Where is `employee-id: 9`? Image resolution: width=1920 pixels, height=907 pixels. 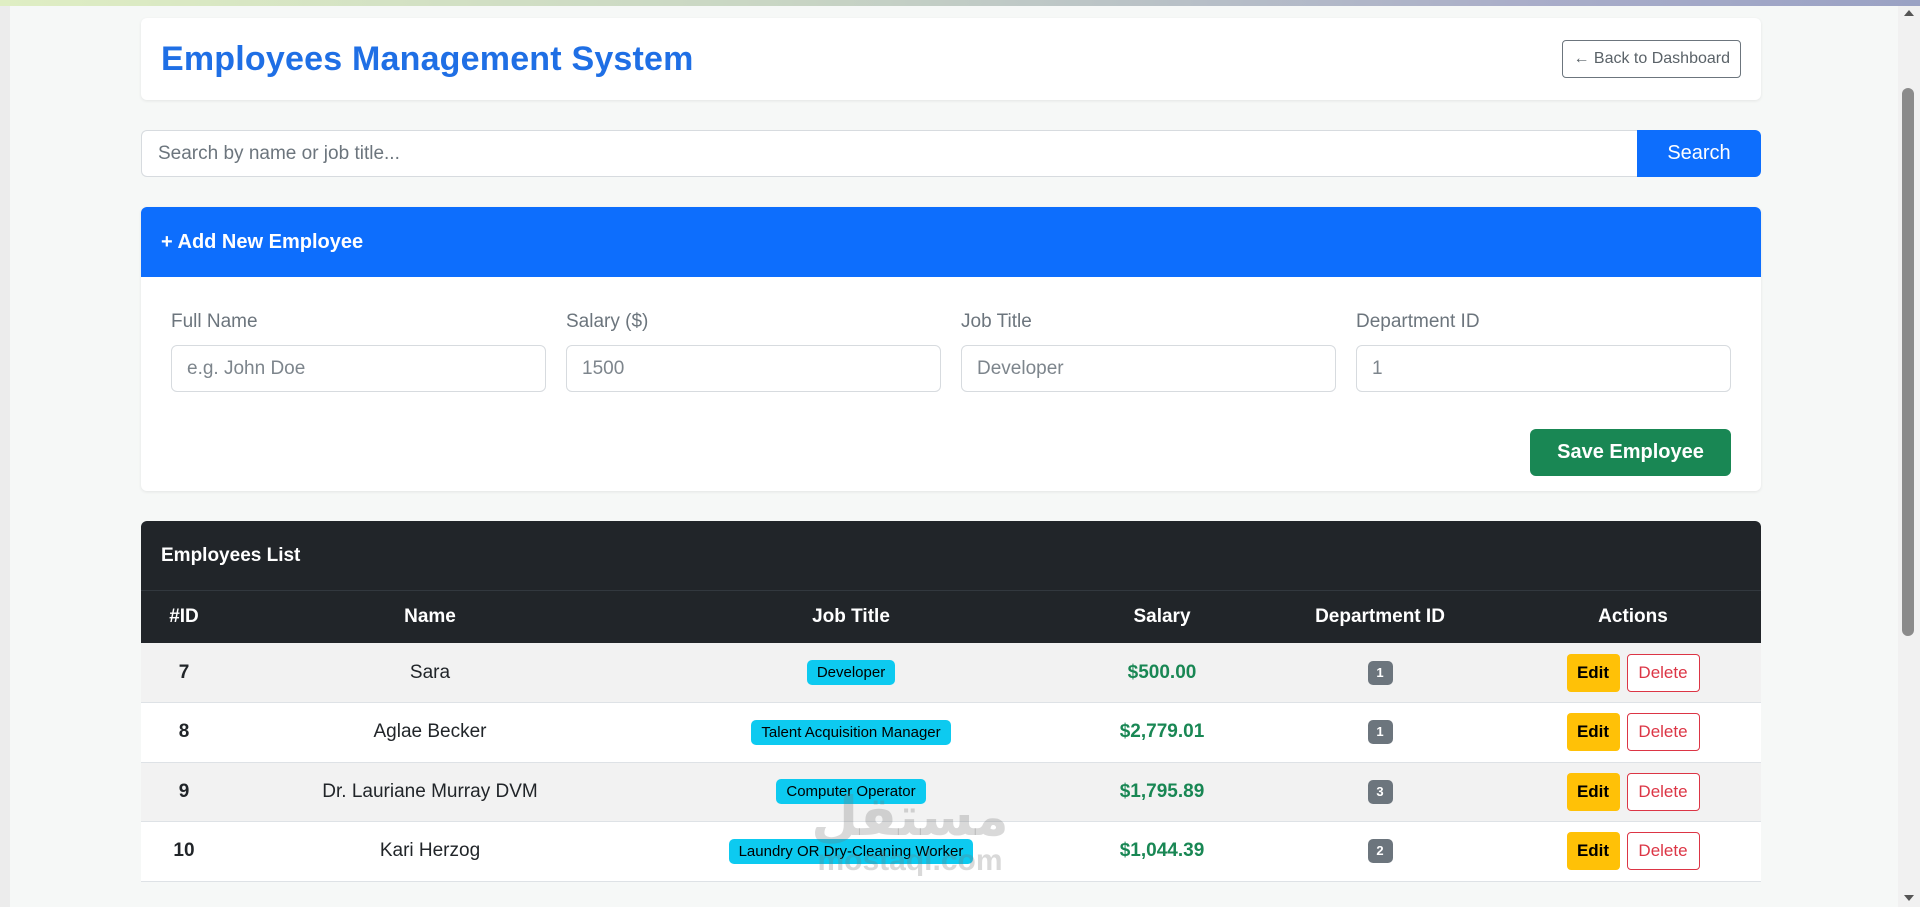 employee-id: 9 is located at coordinates (184, 791).